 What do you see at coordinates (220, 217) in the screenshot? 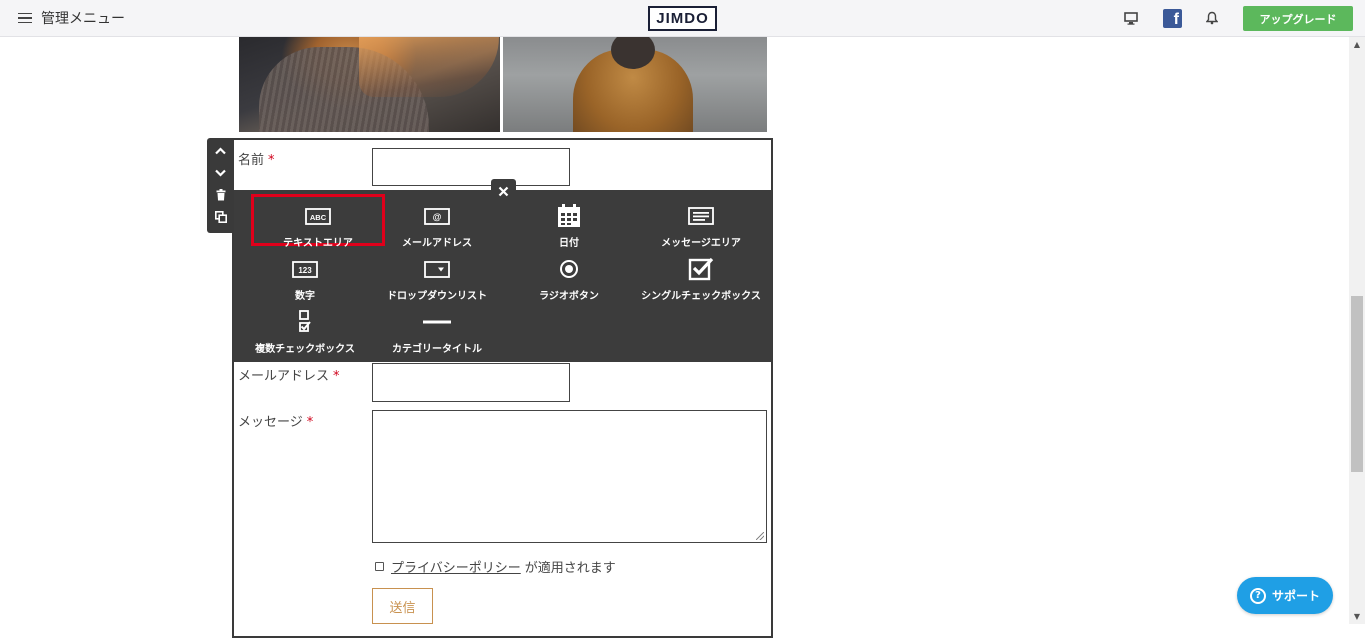
I see `copy-icon` at bounding box center [220, 217].